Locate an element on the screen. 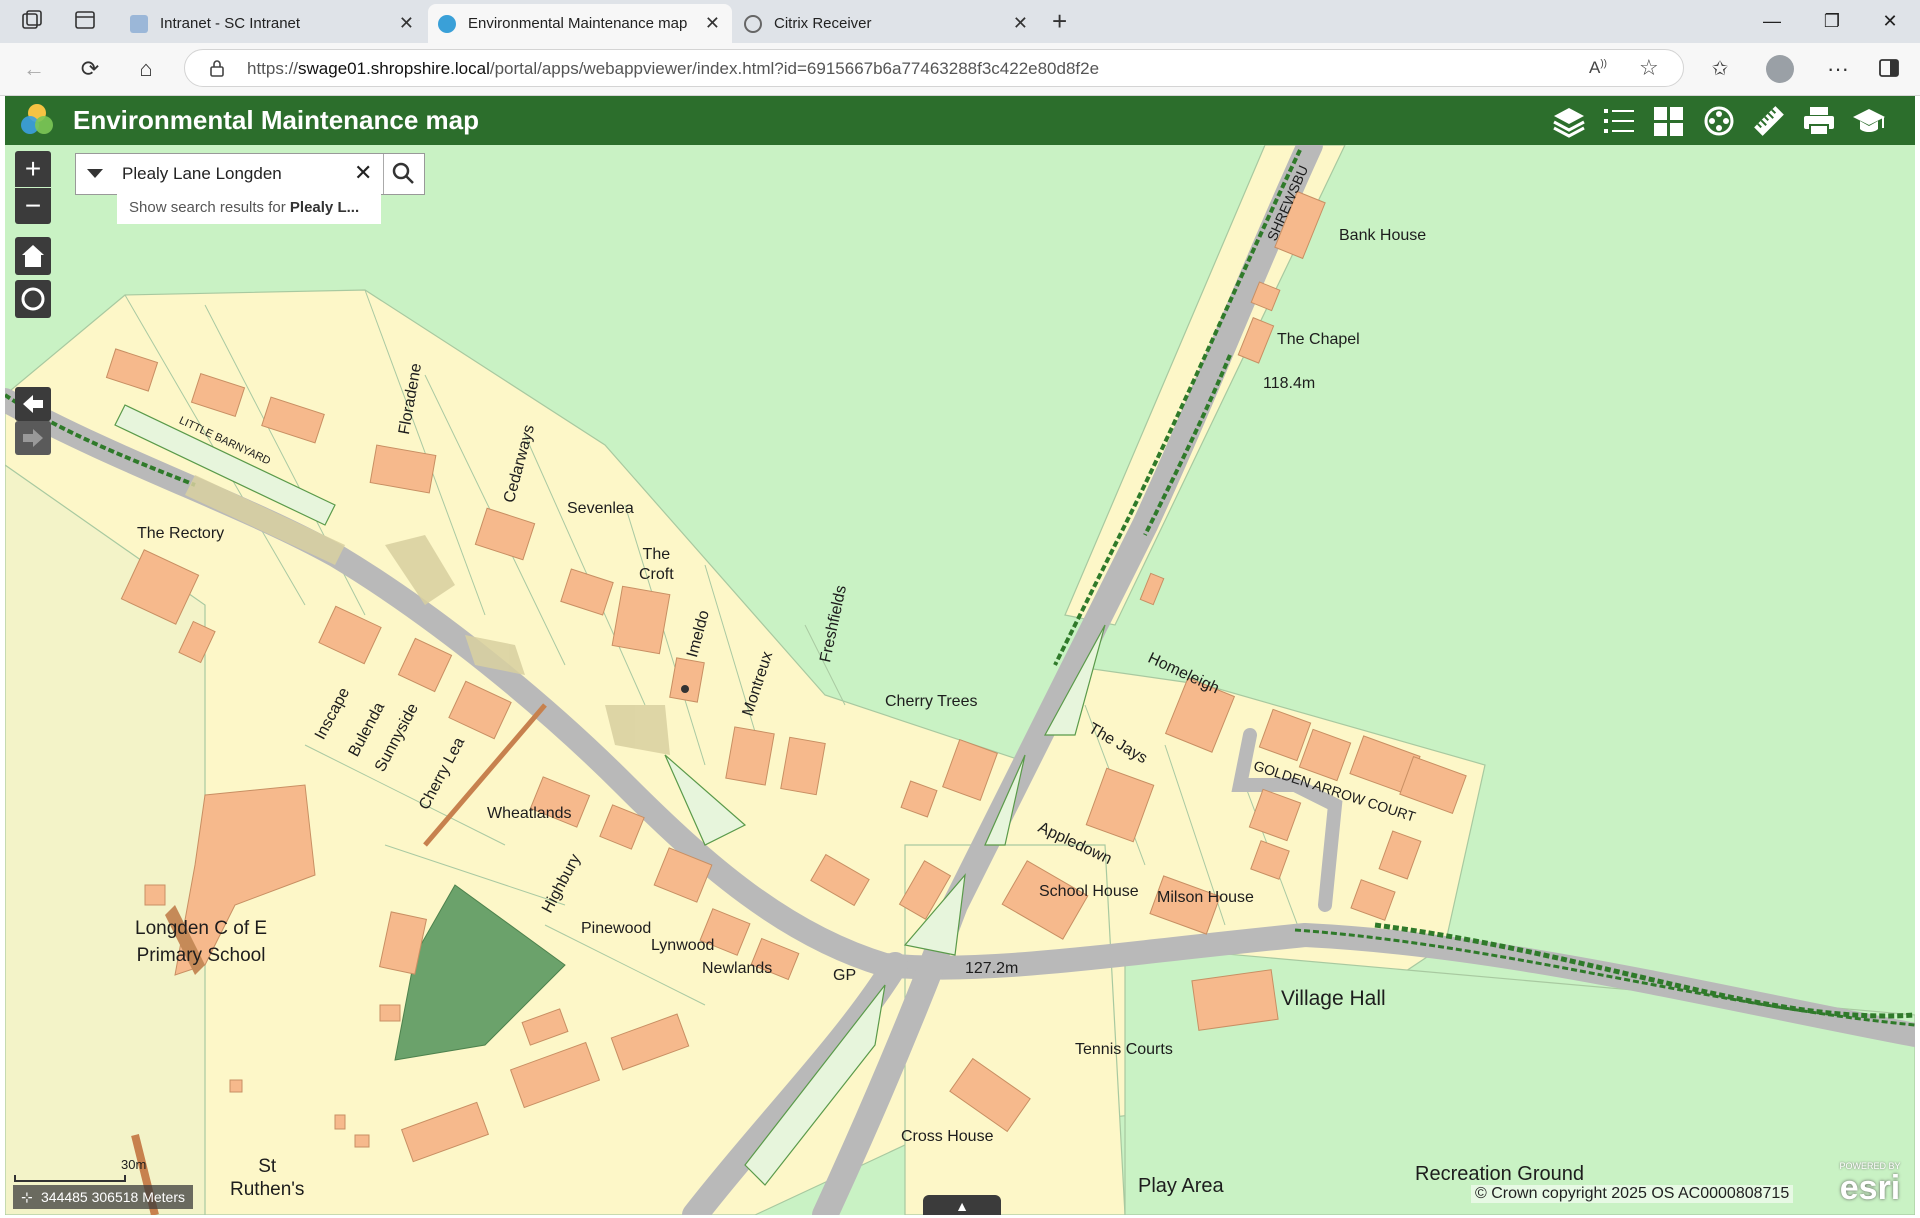  home-extent-button is located at coordinates (33, 256).